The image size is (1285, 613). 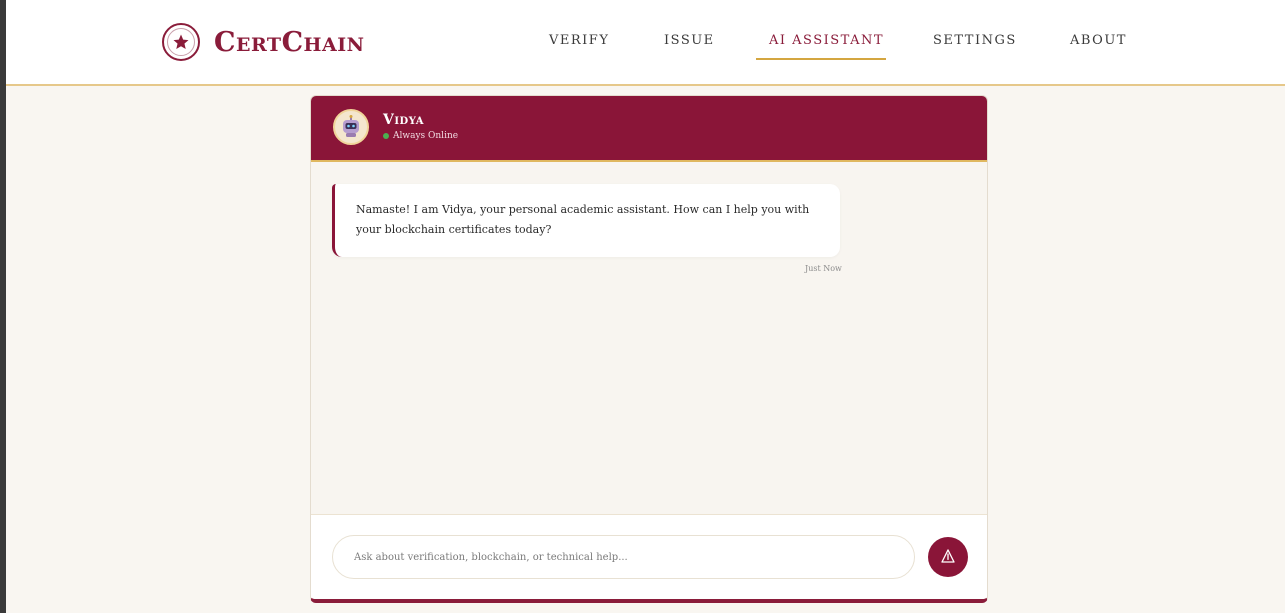 What do you see at coordinates (426, 136) in the screenshot?
I see `status-text: Always Online` at bounding box center [426, 136].